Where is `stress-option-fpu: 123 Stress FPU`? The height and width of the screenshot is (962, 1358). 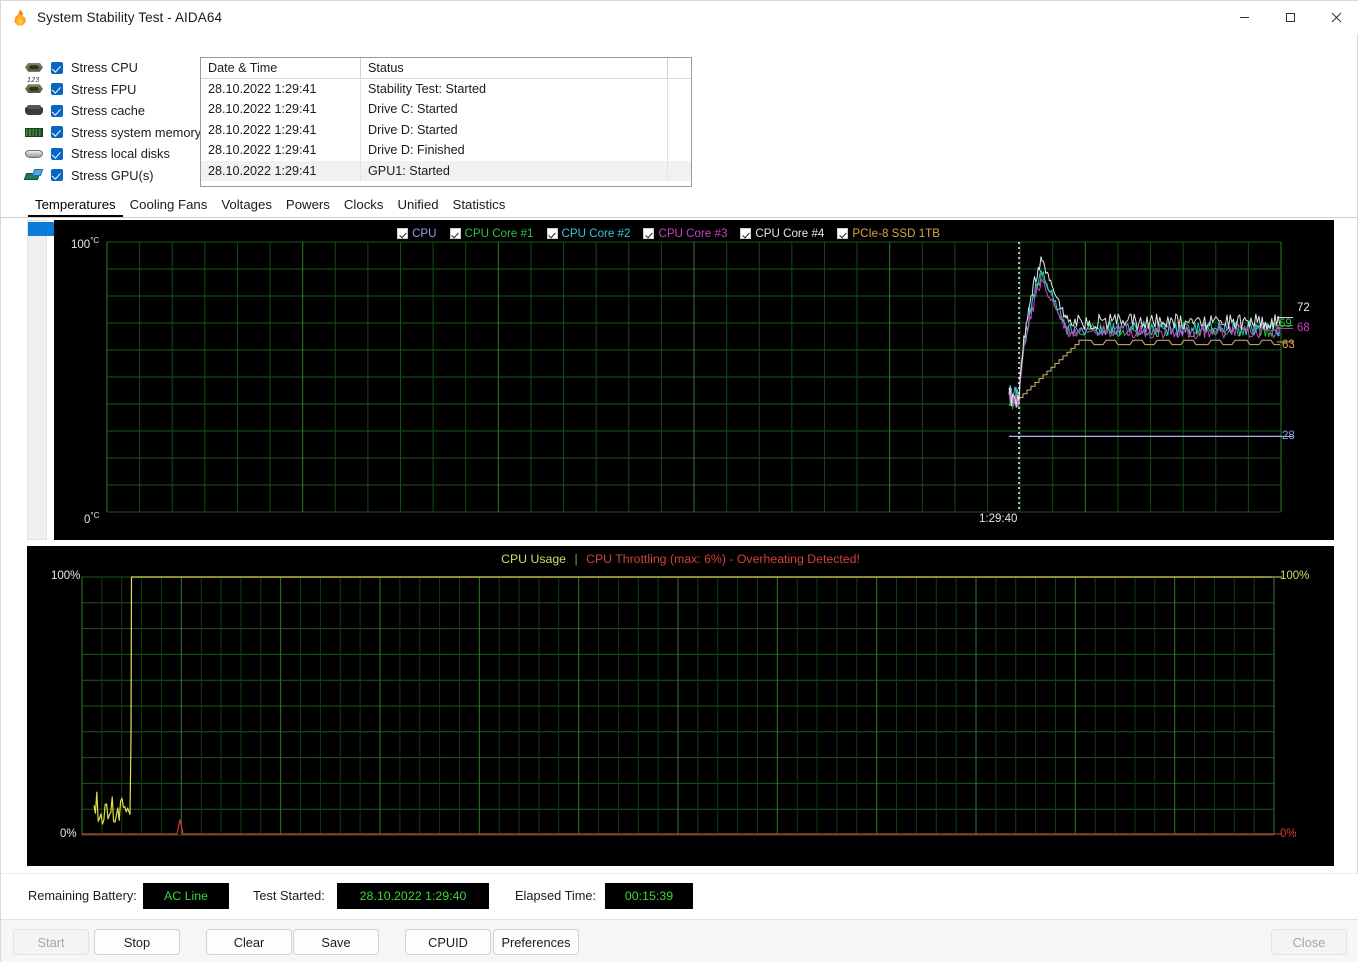
stress-option-fpu: 123 Stress FPU is located at coordinates (110, 89).